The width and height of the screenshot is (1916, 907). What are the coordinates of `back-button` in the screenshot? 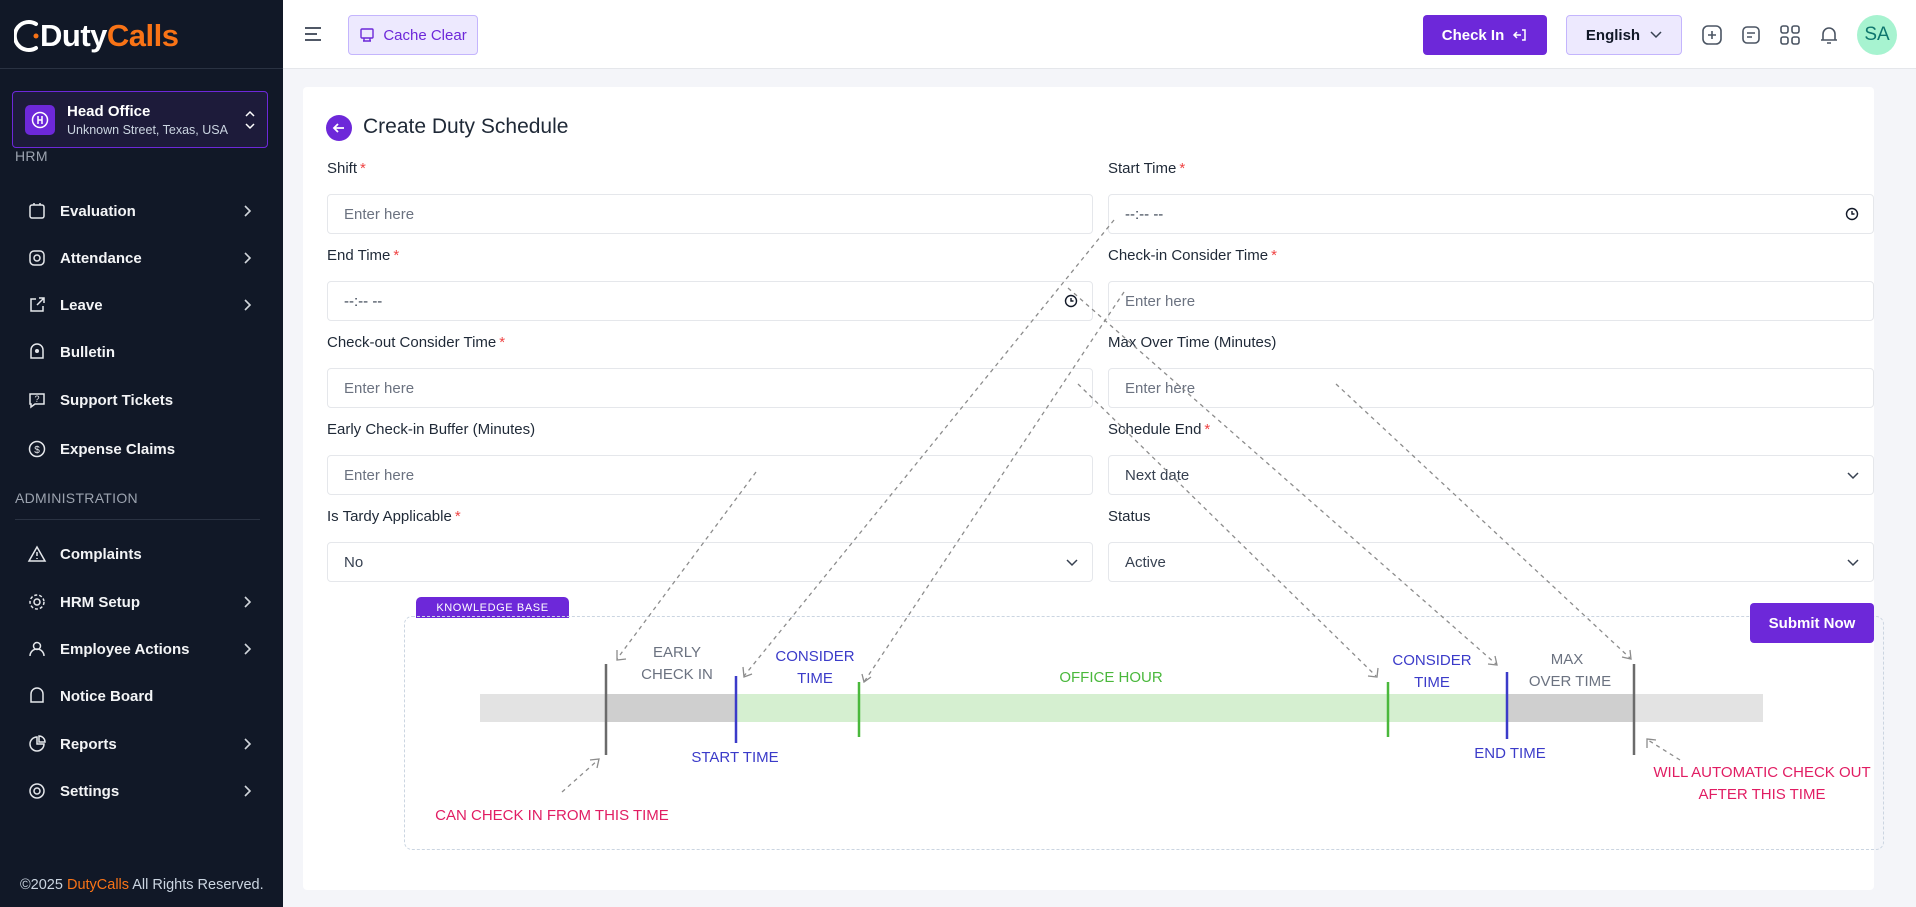 It's located at (339, 128).